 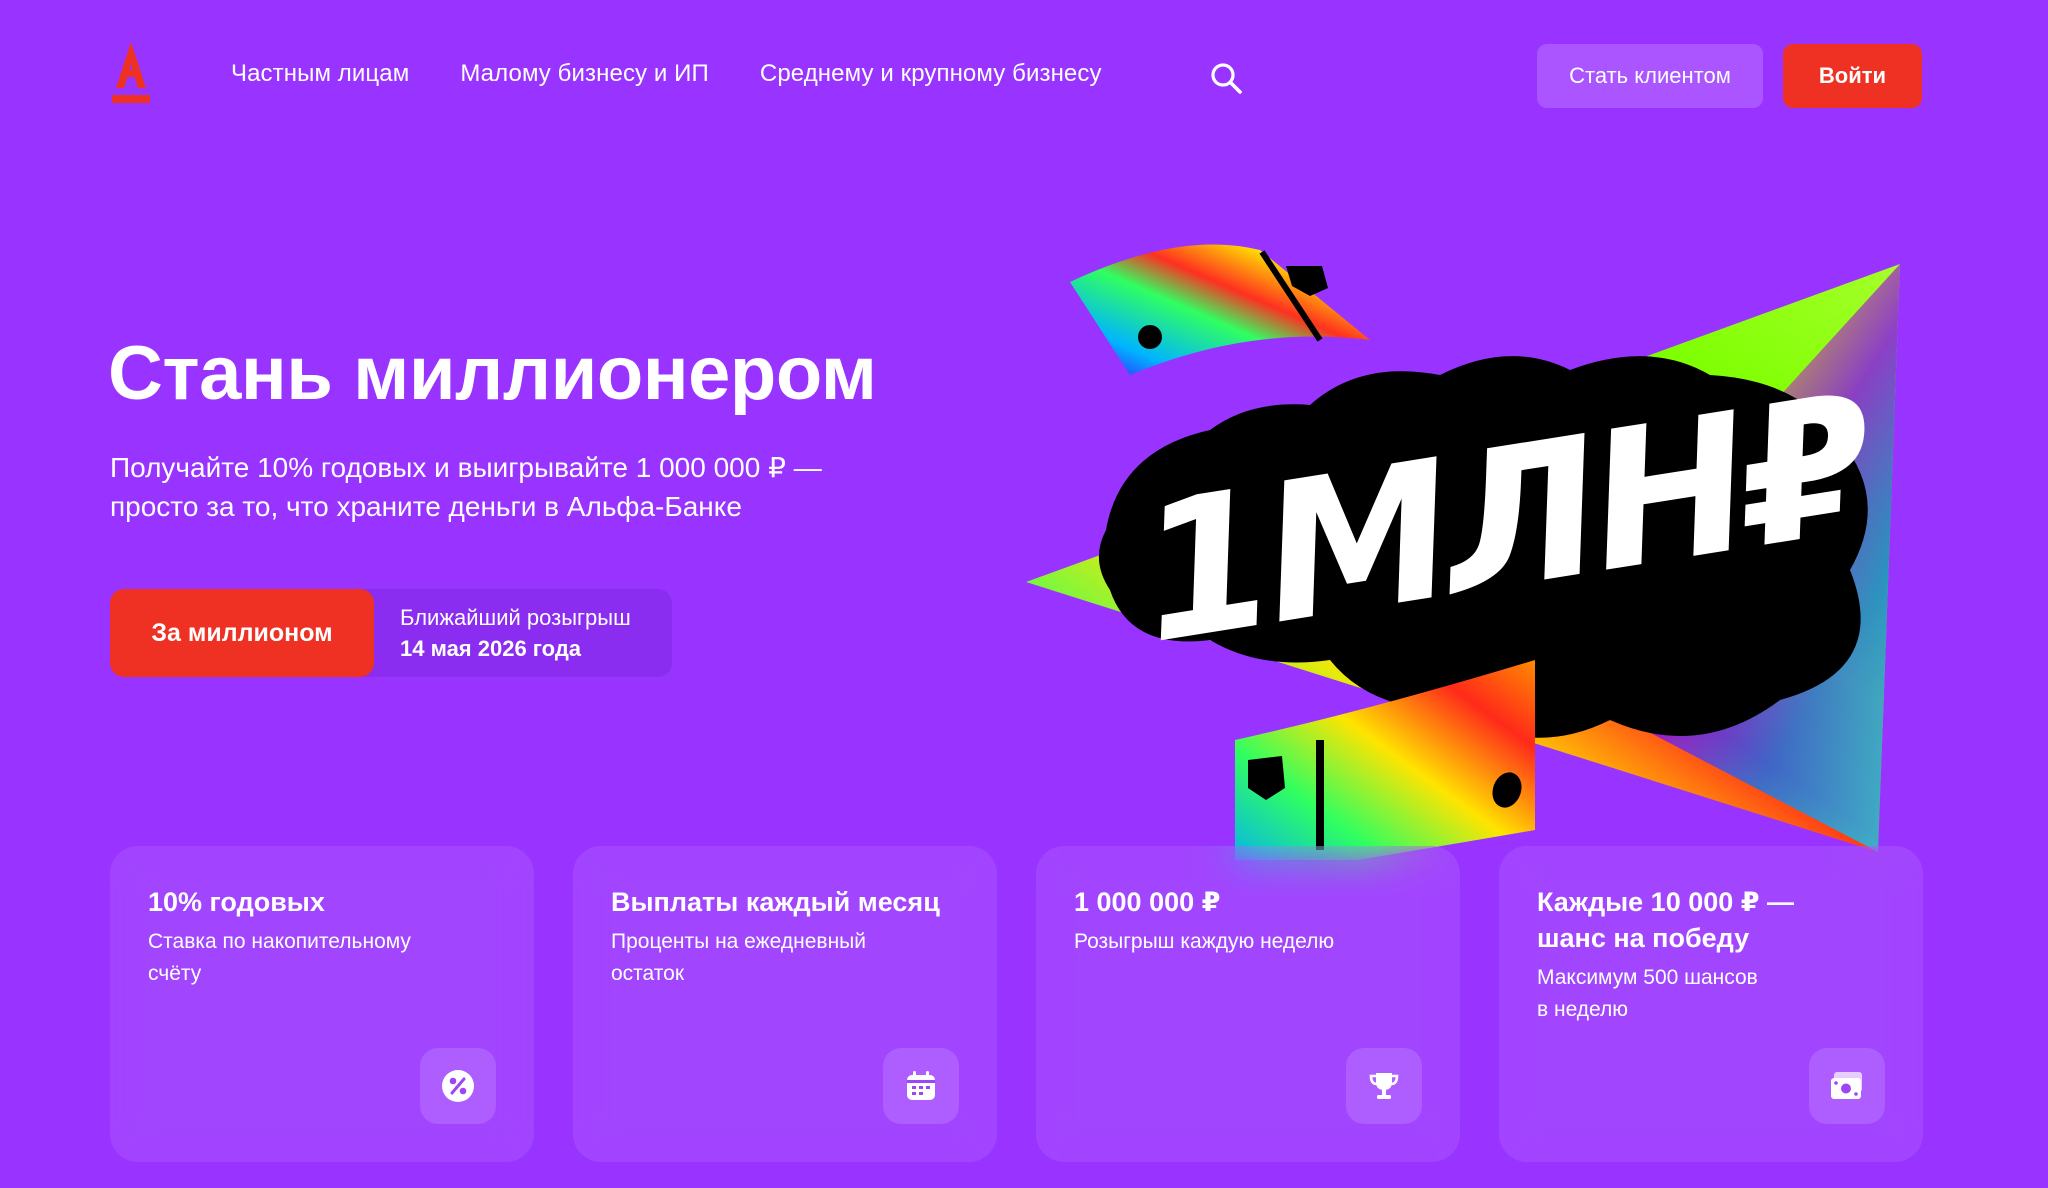 I want to click on card-title: Выплаты каждый месяц, so click(x=775, y=902).